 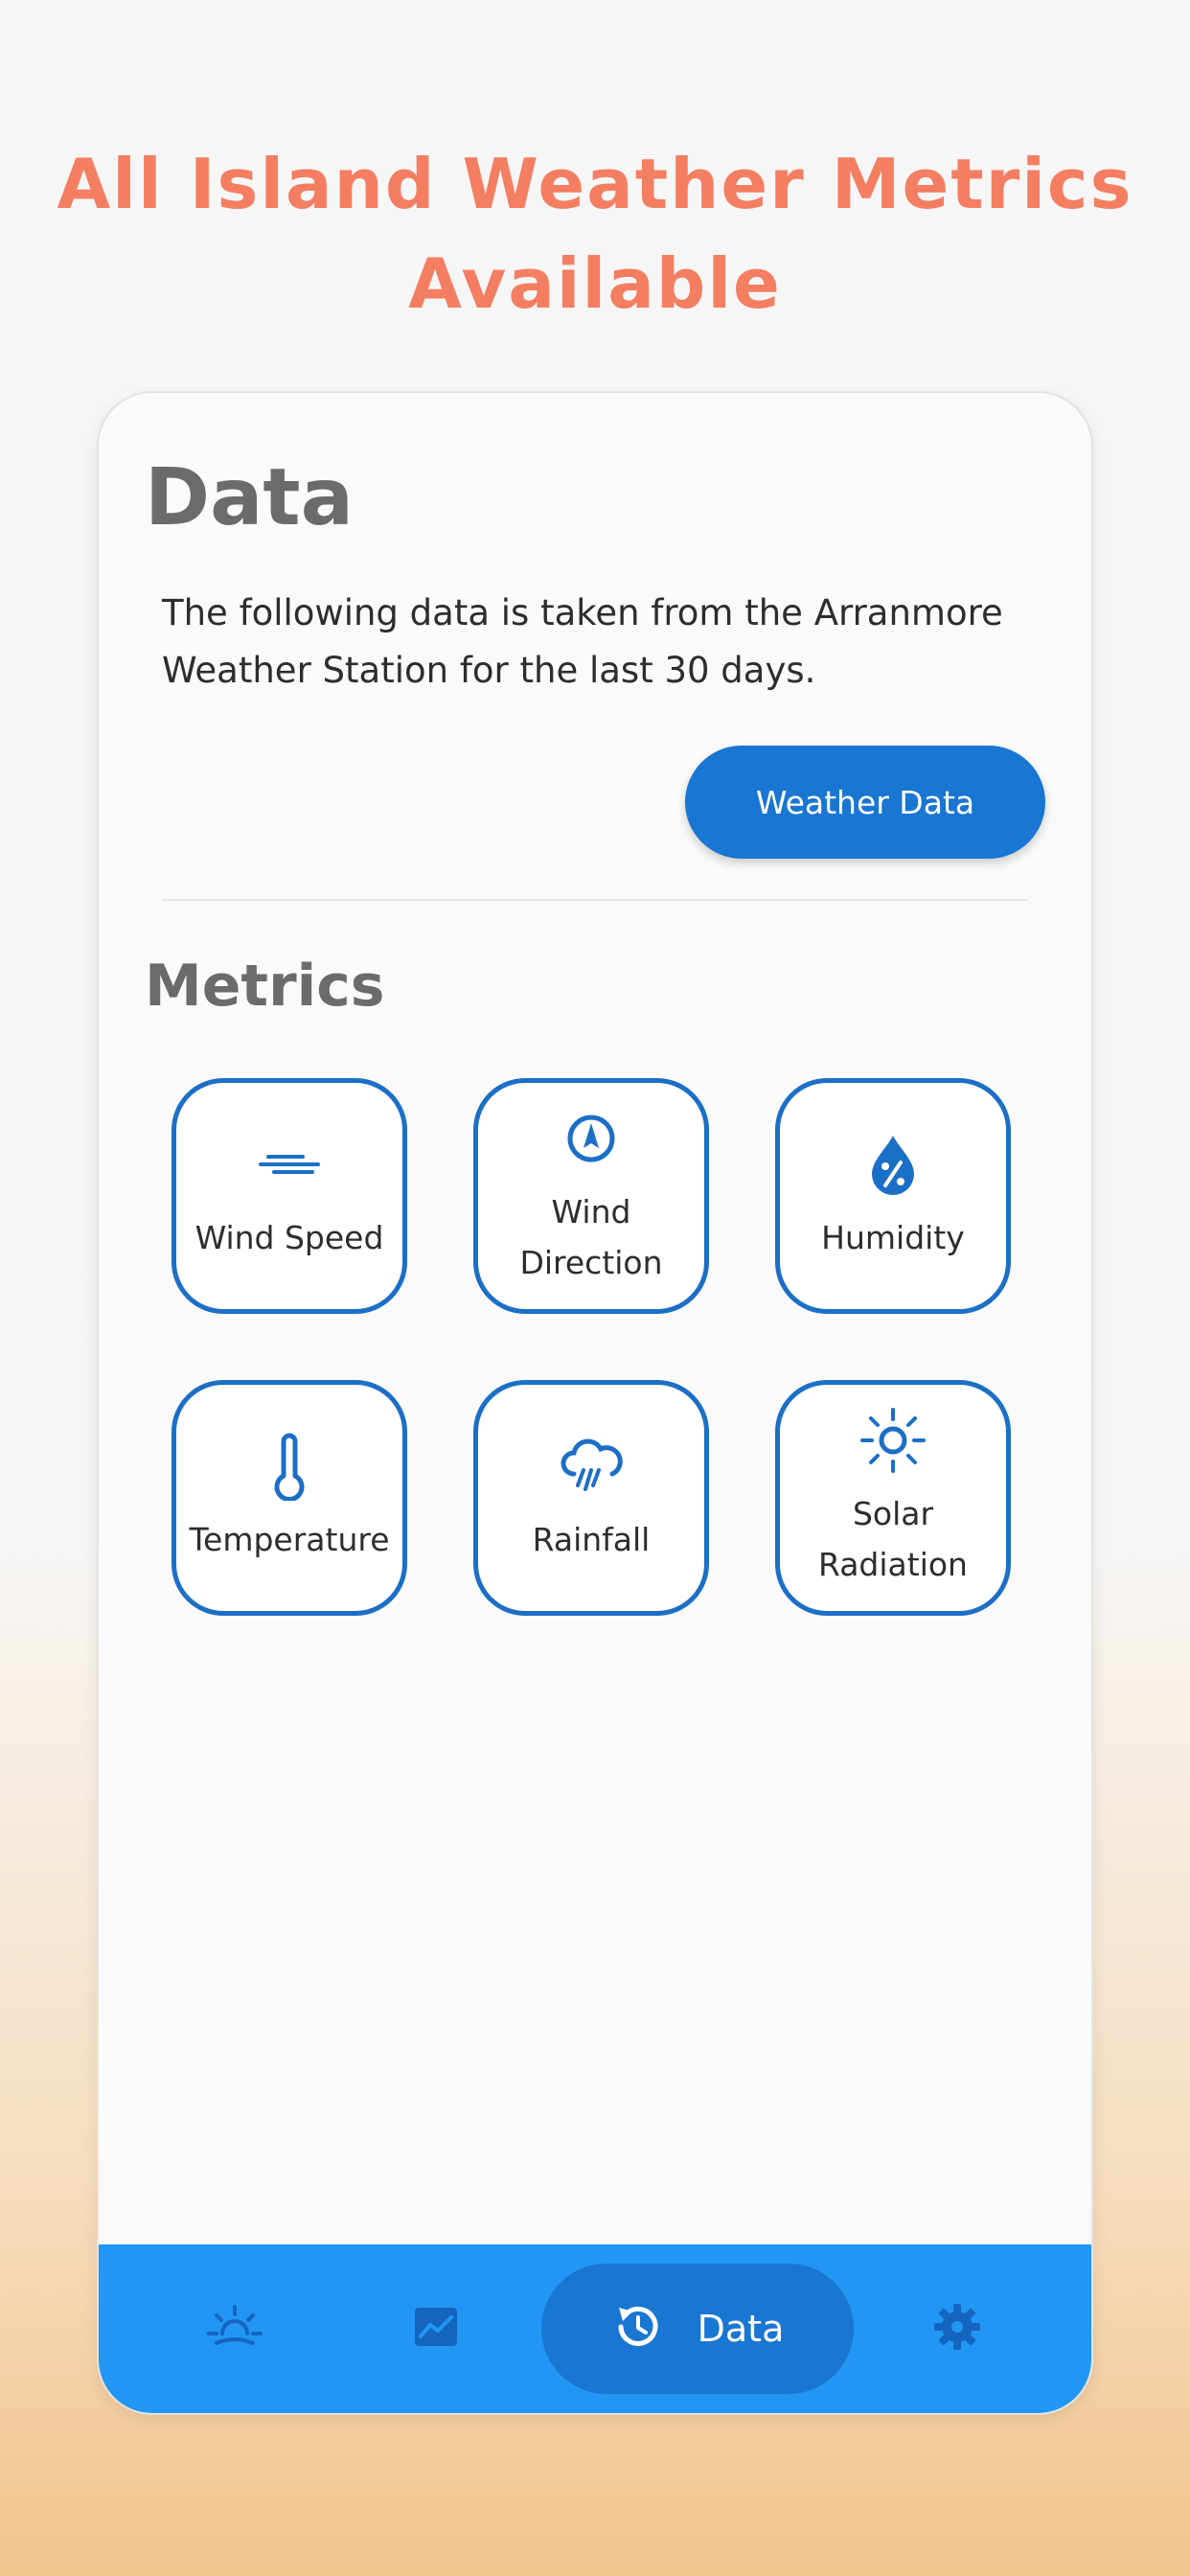 I want to click on data-section-title: Data, so click(x=250, y=497).